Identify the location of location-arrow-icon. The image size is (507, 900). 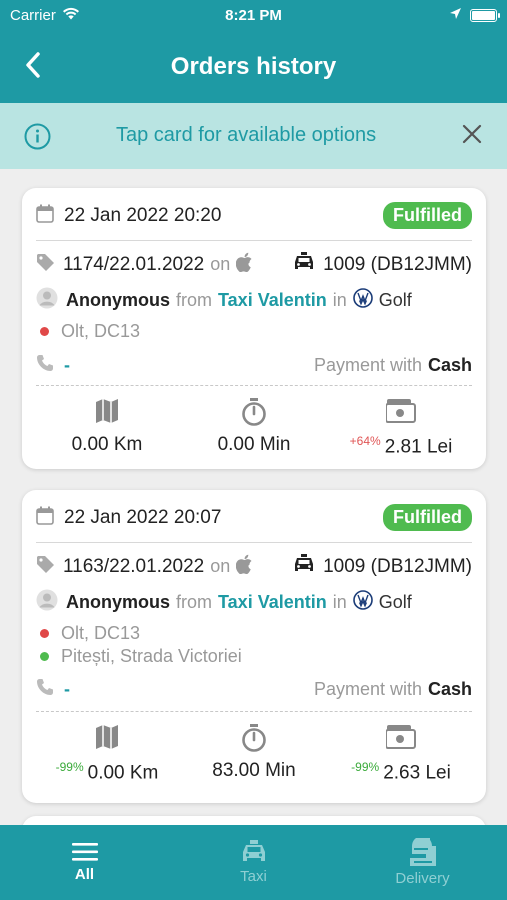
(455, 15).